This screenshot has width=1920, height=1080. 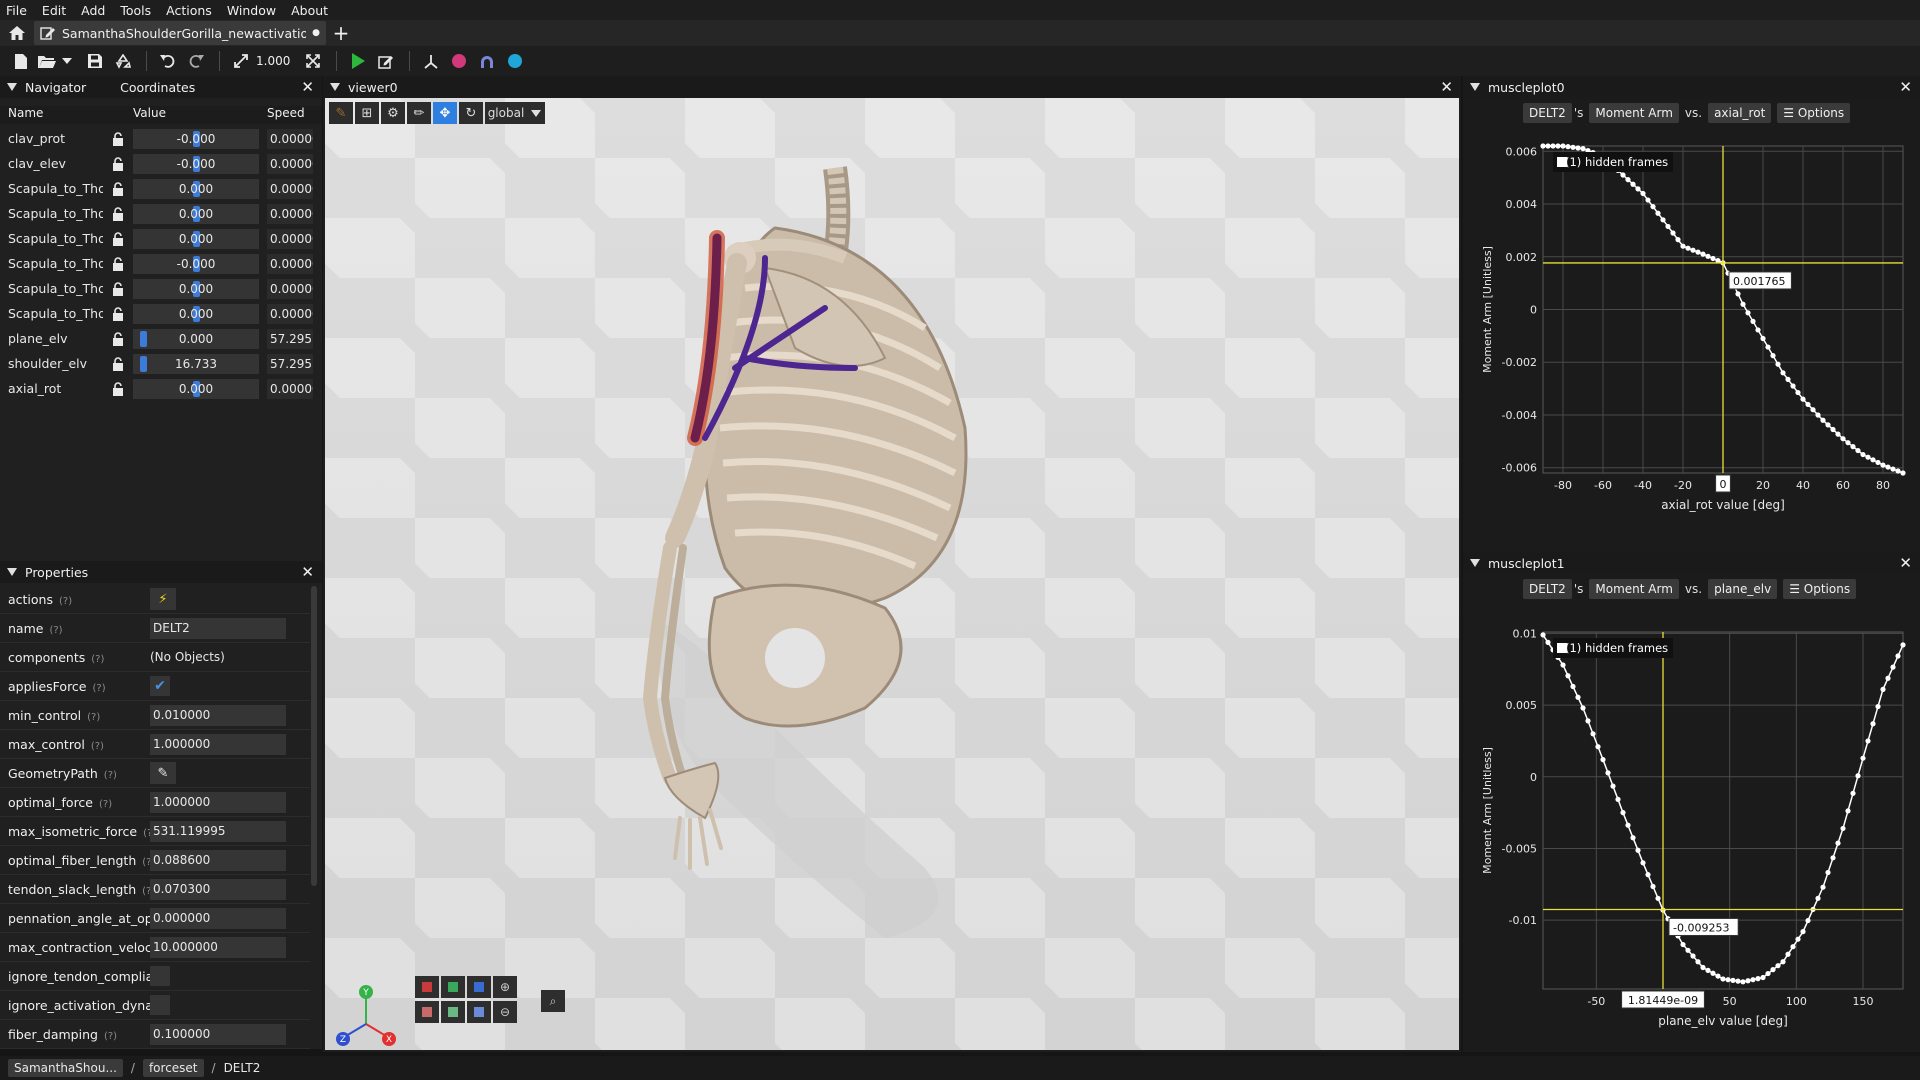 I want to click on home-tab-button, so click(x=17, y=33).